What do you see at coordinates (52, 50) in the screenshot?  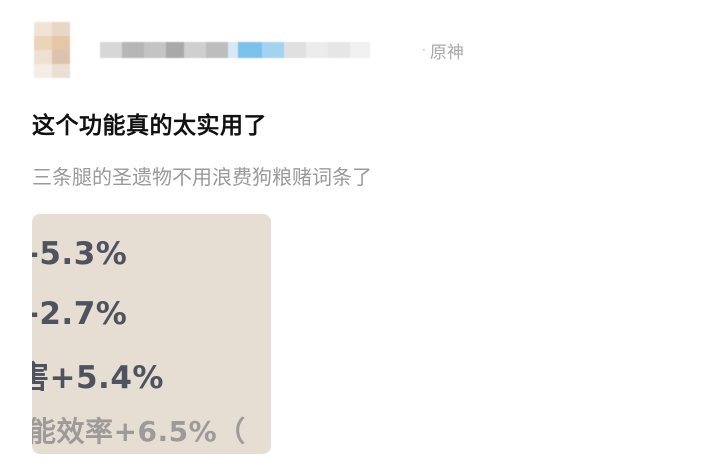 I see `avatar` at bounding box center [52, 50].